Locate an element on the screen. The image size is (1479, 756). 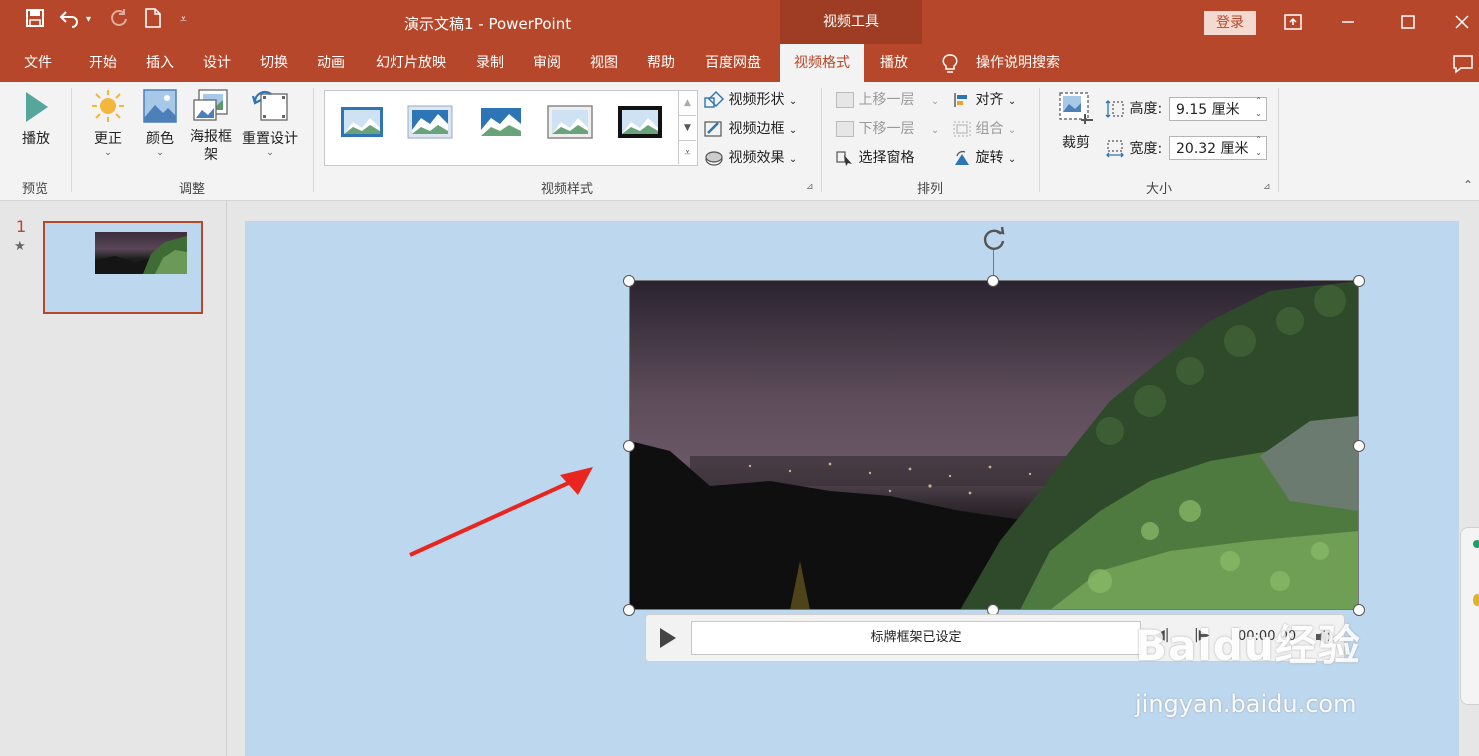
tab-slideshow: 幻灯片放映 is located at coordinates (411, 63).